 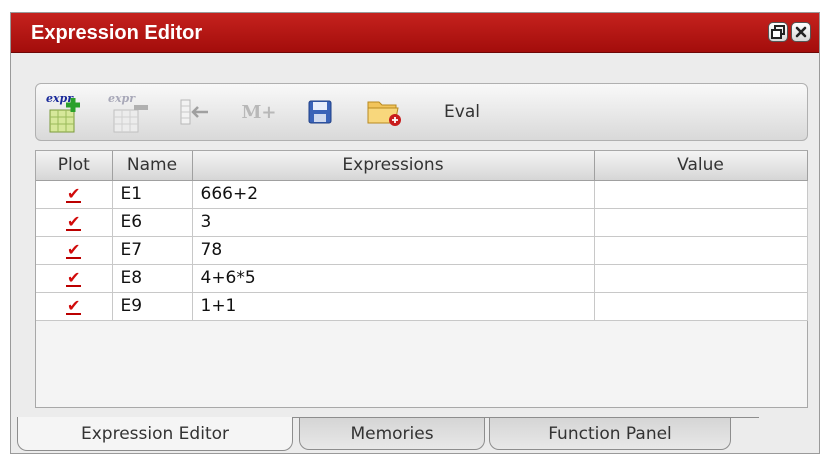 What do you see at coordinates (122, 98) in the screenshot?
I see `remove-expression-label: expr` at bounding box center [122, 98].